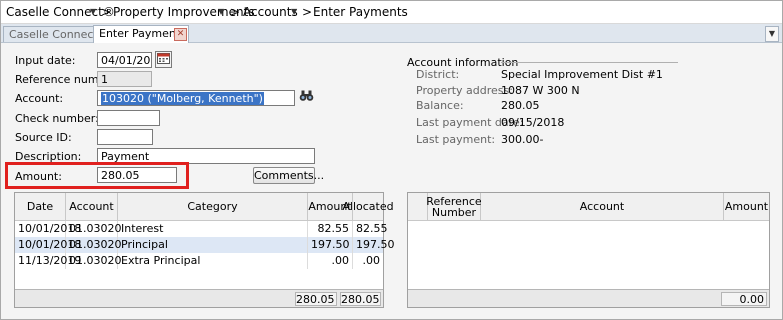  Describe the element at coordinates (464, 90) in the screenshot. I see `property-address-label: Property address:` at that location.